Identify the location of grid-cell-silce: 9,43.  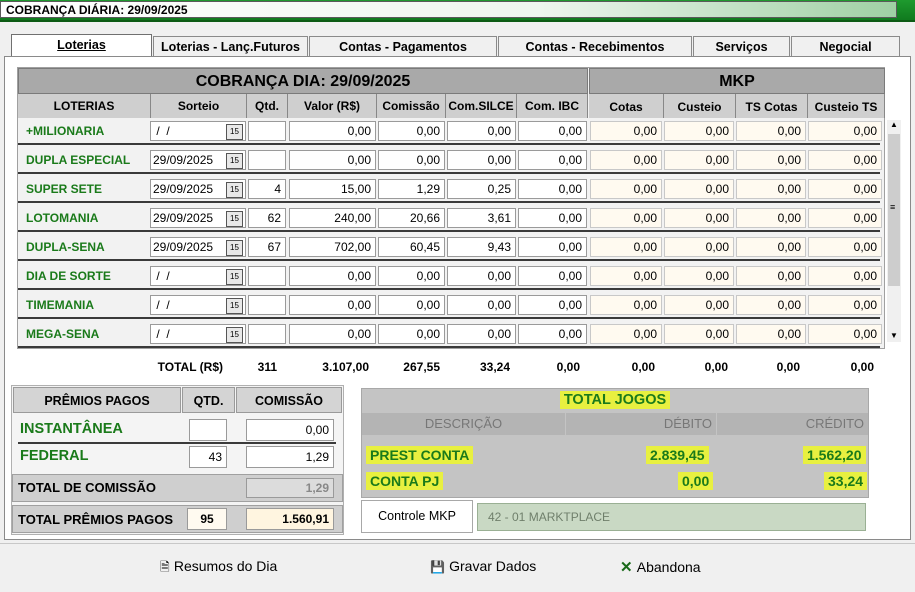
(481, 247).